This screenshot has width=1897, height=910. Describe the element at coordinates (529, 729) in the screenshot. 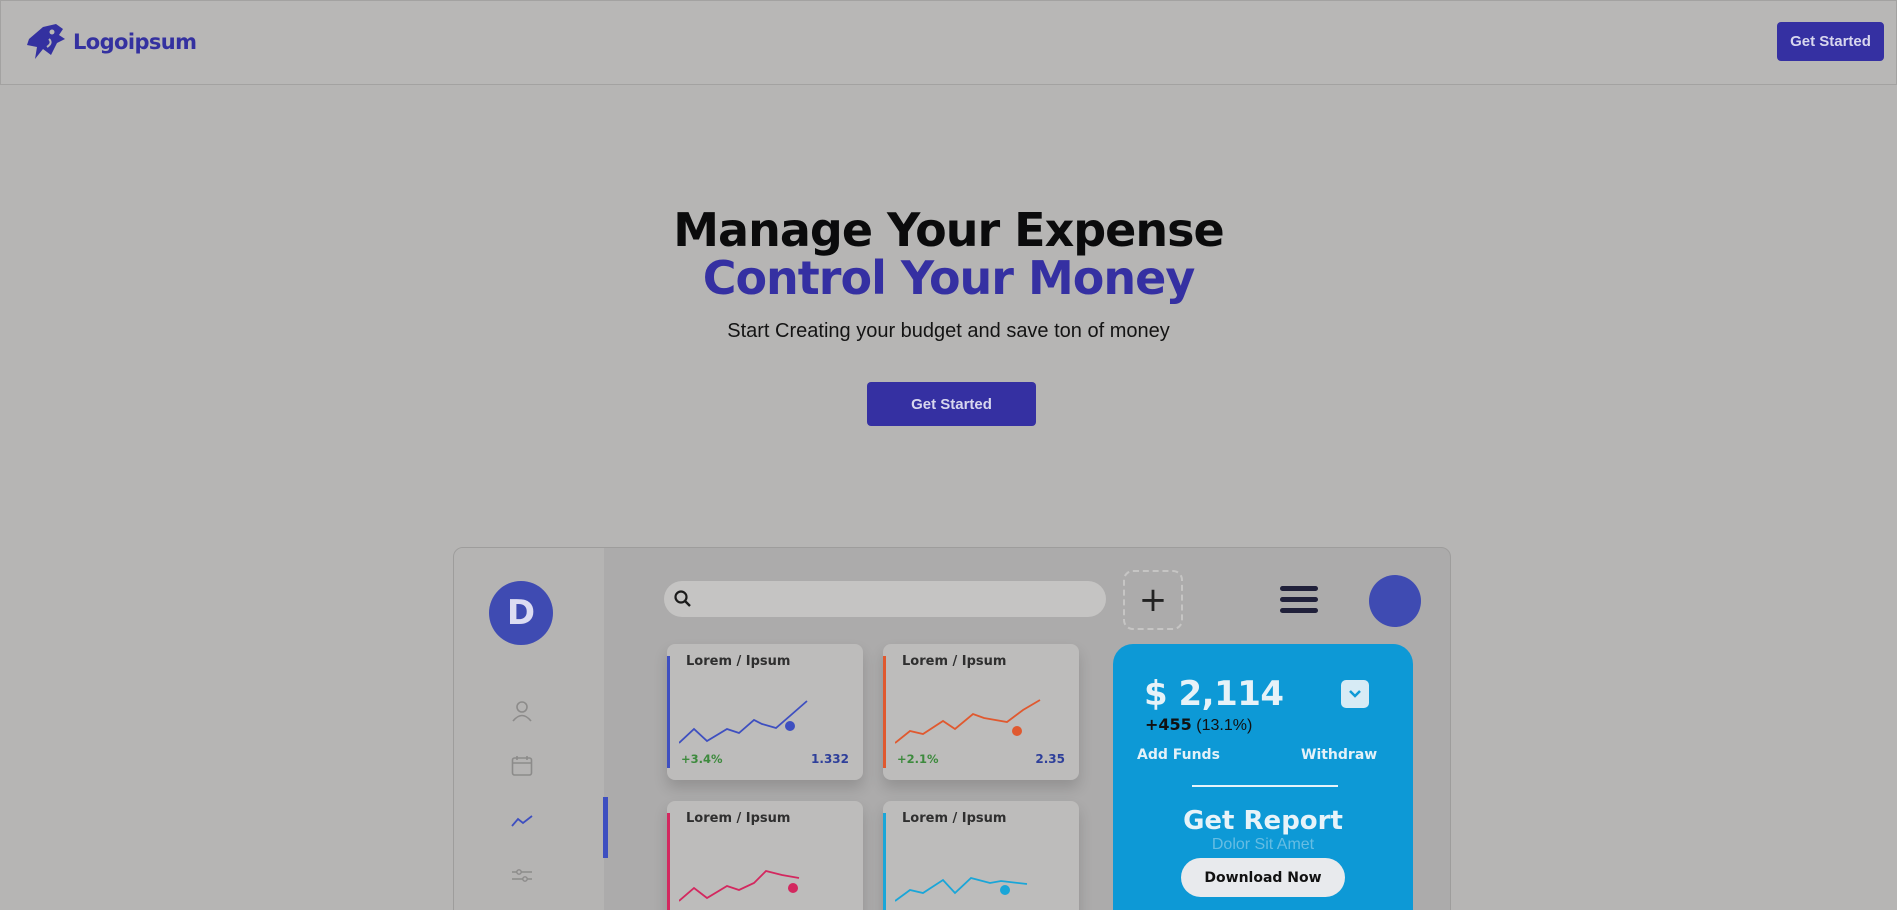

I see `dashboard-sidebar: D` at that location.